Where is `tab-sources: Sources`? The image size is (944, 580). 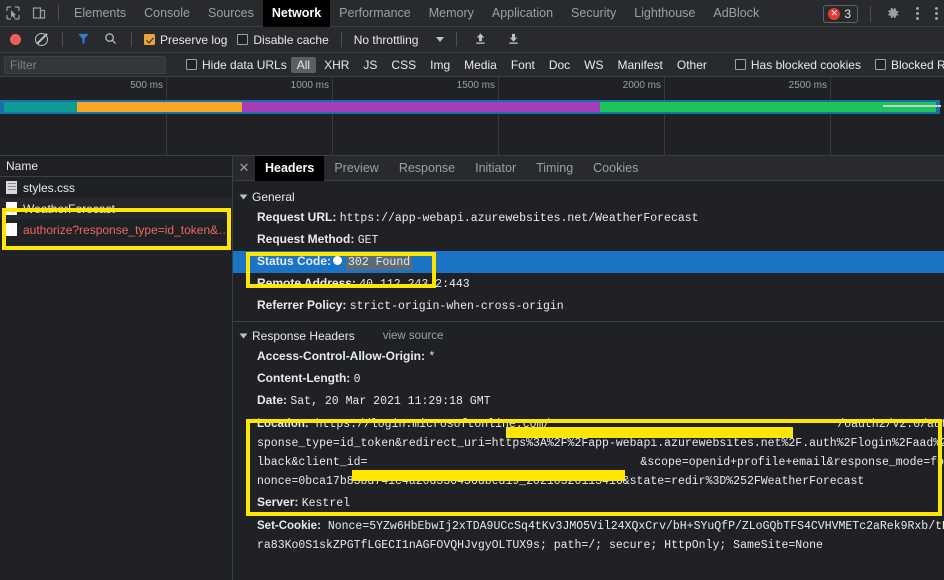 tab-sources: Sources is located at coordinates (231, 13).